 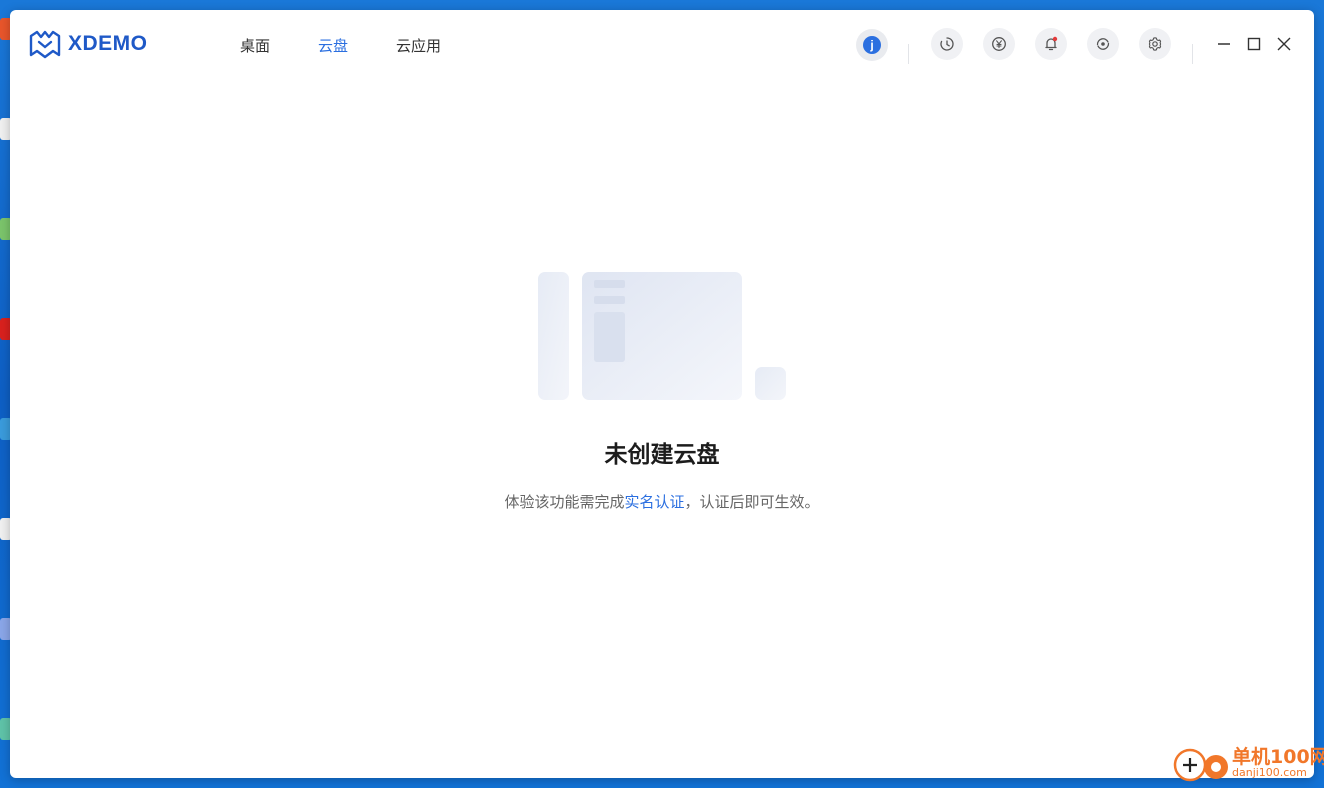 I want to click on avatar-letter: j, so click(x=872, y=45).